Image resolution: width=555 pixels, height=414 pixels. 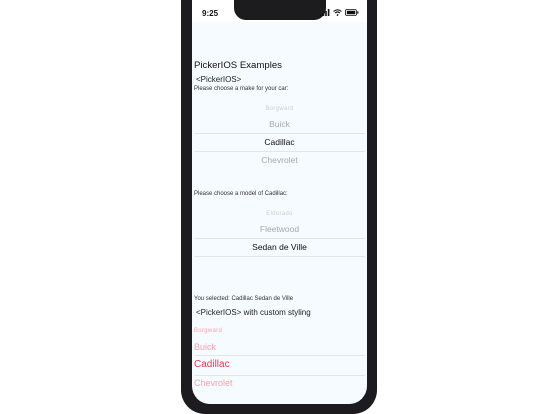 I want to click on make-option: Borgward, so click(x=279, y=109).